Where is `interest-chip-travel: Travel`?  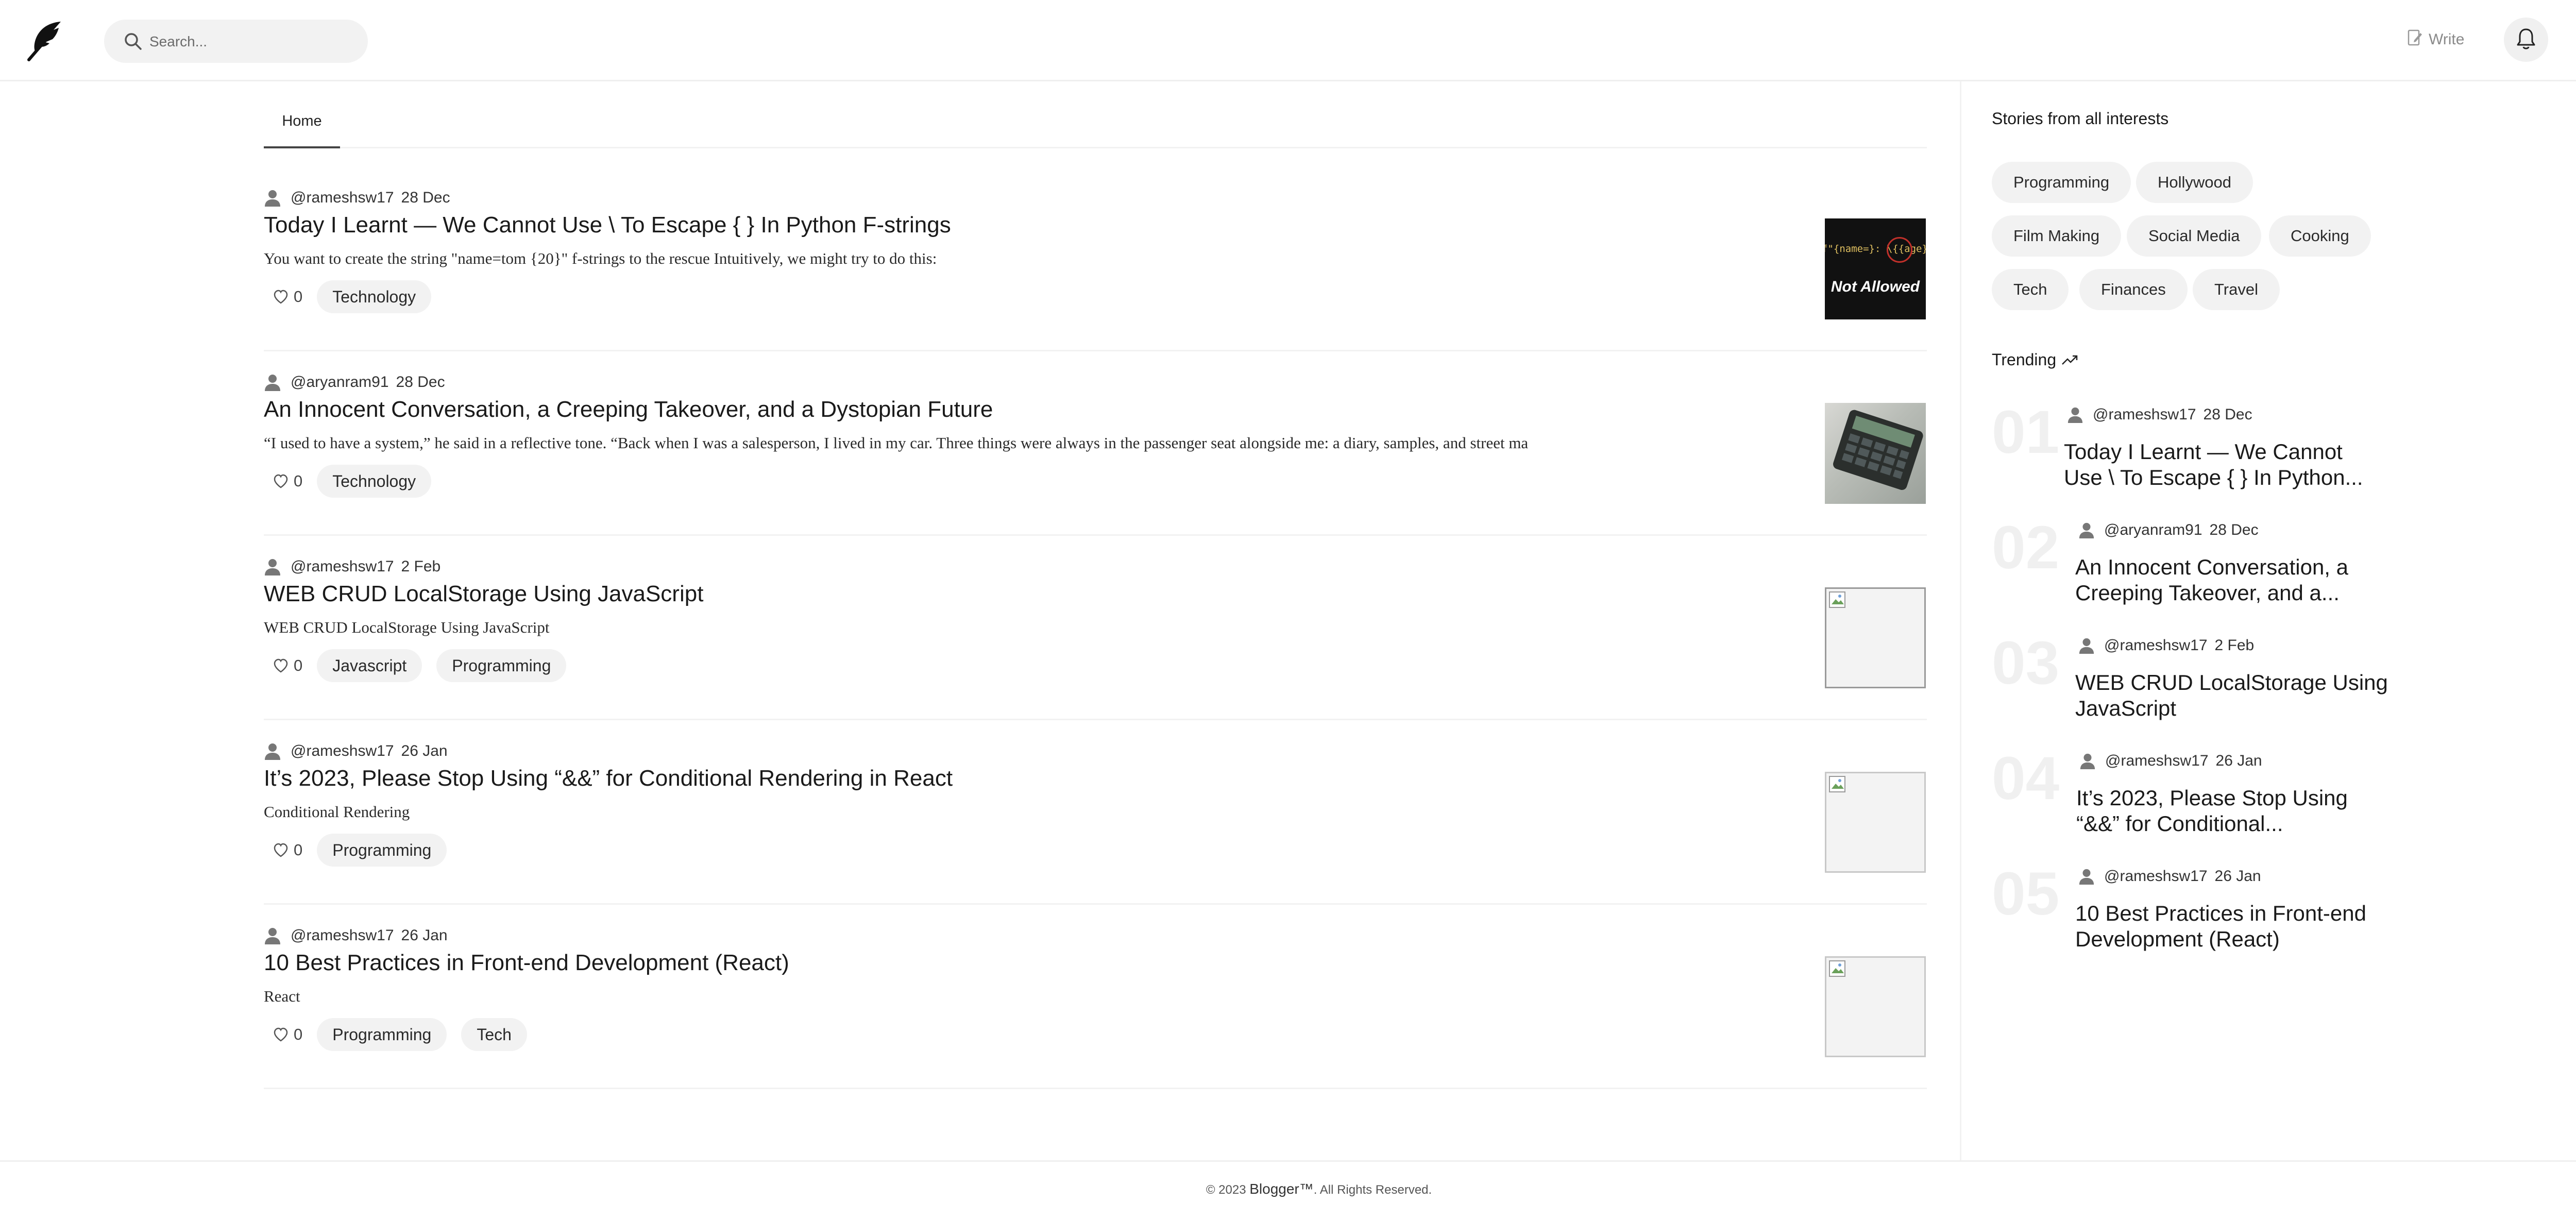 interest-chip-travel: Travel is located at coordinates (2236, 289).